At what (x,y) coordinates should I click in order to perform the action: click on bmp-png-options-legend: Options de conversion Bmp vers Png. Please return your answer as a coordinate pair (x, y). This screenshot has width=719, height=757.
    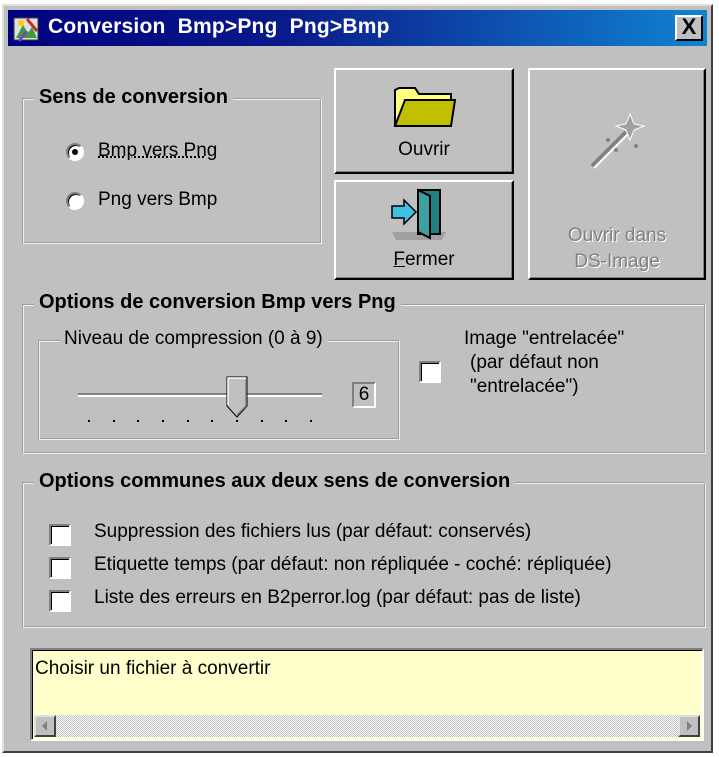
    Looking at the image, I should click on (217, 302).